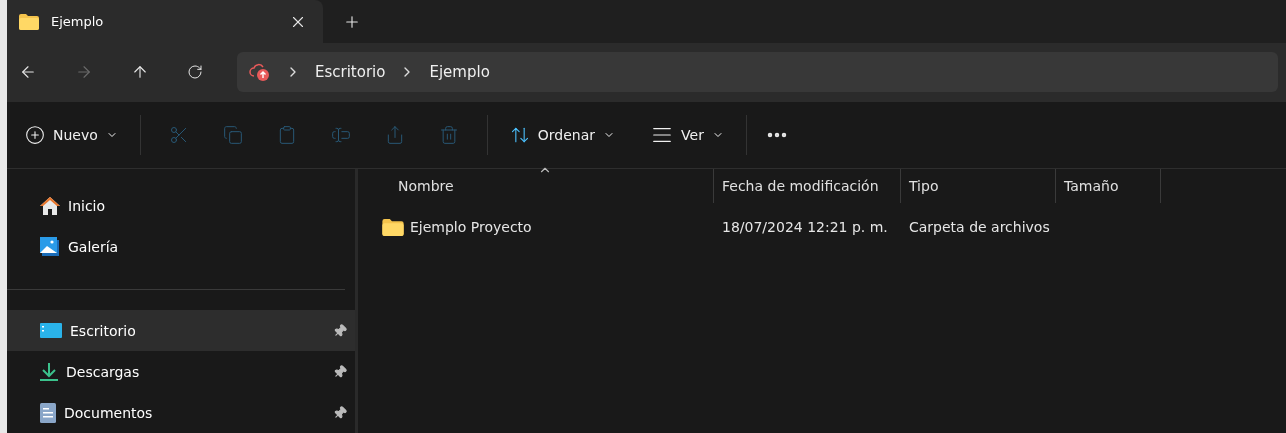  What do you see at coordinates (103, 371) in the screenshot?
I see `sidebar-label: Descargas` at bounding box center [103, 371].